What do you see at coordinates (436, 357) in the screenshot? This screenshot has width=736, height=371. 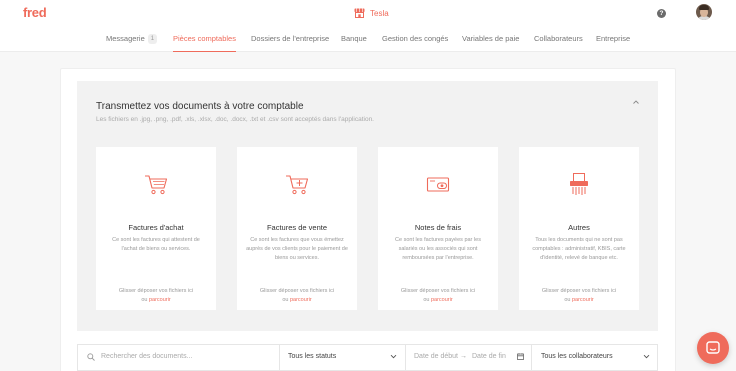 I see `date-start-input: Date de début` at bounding box center [436, 357].